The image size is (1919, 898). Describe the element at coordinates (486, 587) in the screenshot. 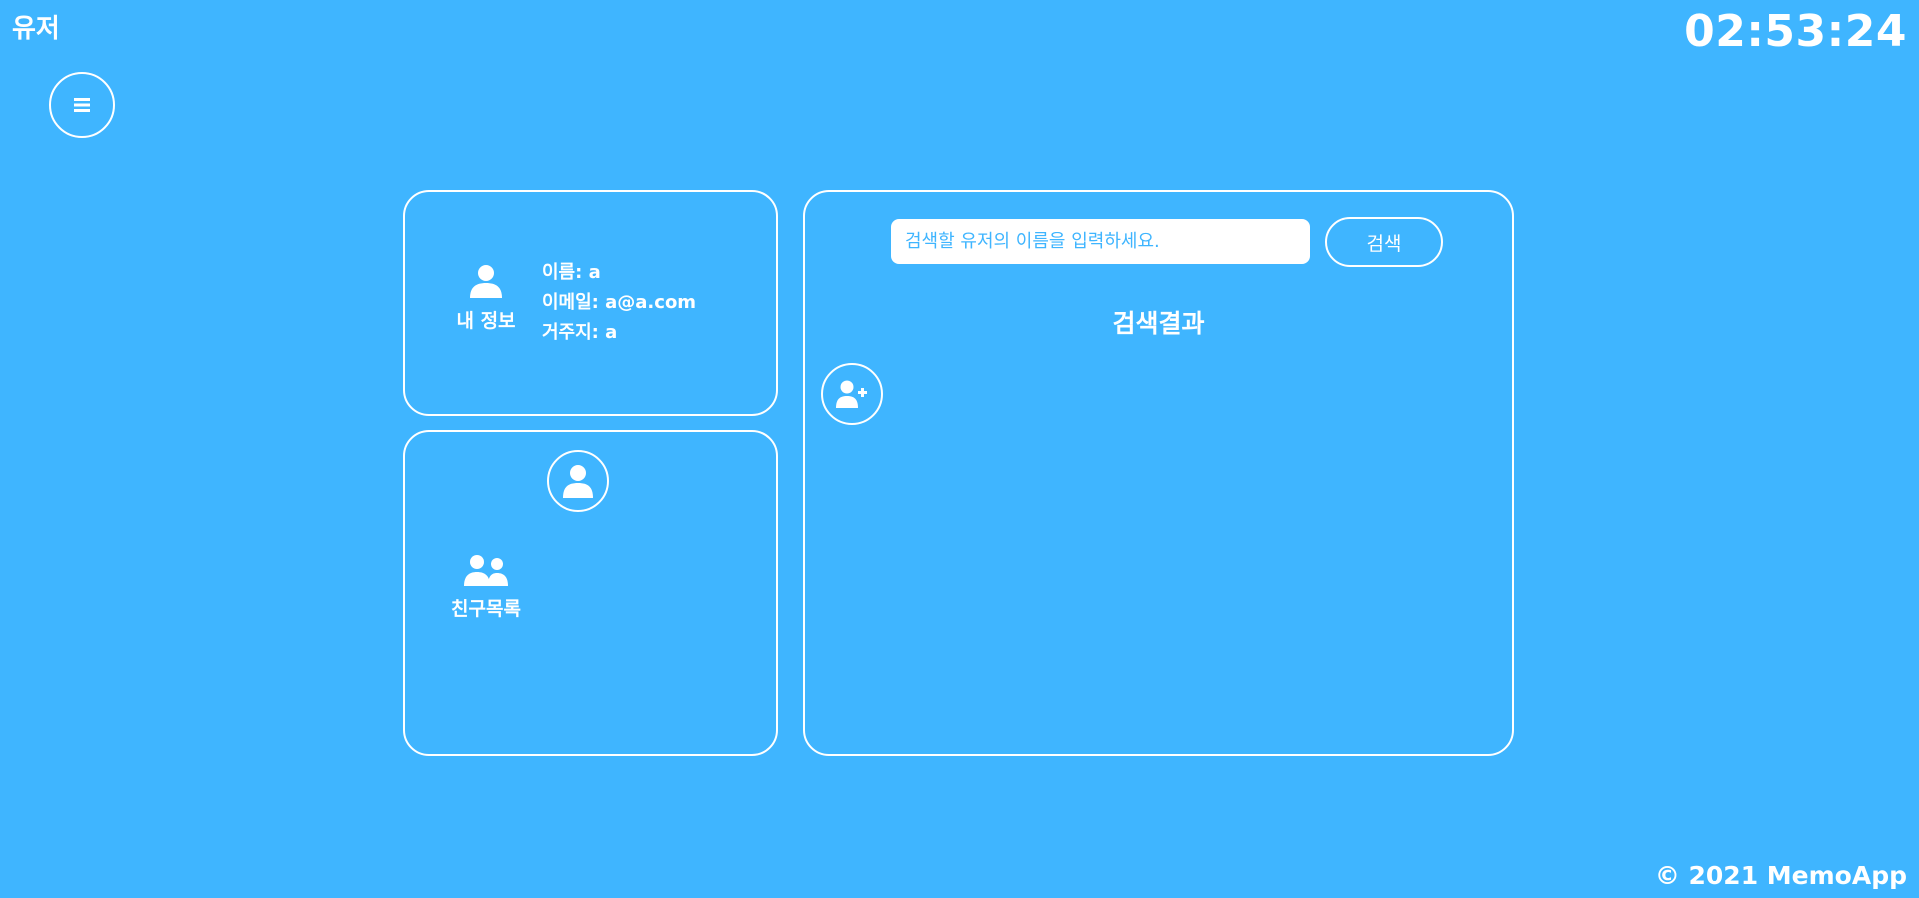

I see `friends-list: 친구목록` at that location.